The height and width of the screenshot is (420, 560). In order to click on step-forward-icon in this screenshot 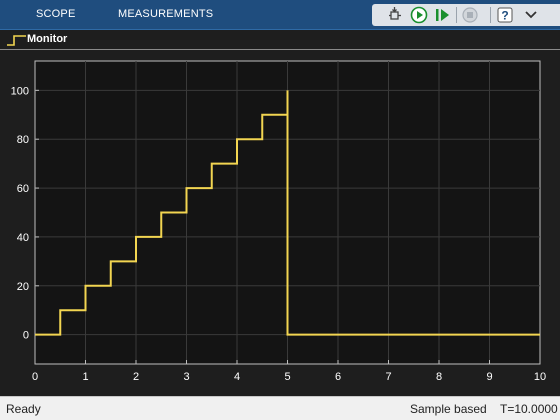, I will do `click(443, 15)`.